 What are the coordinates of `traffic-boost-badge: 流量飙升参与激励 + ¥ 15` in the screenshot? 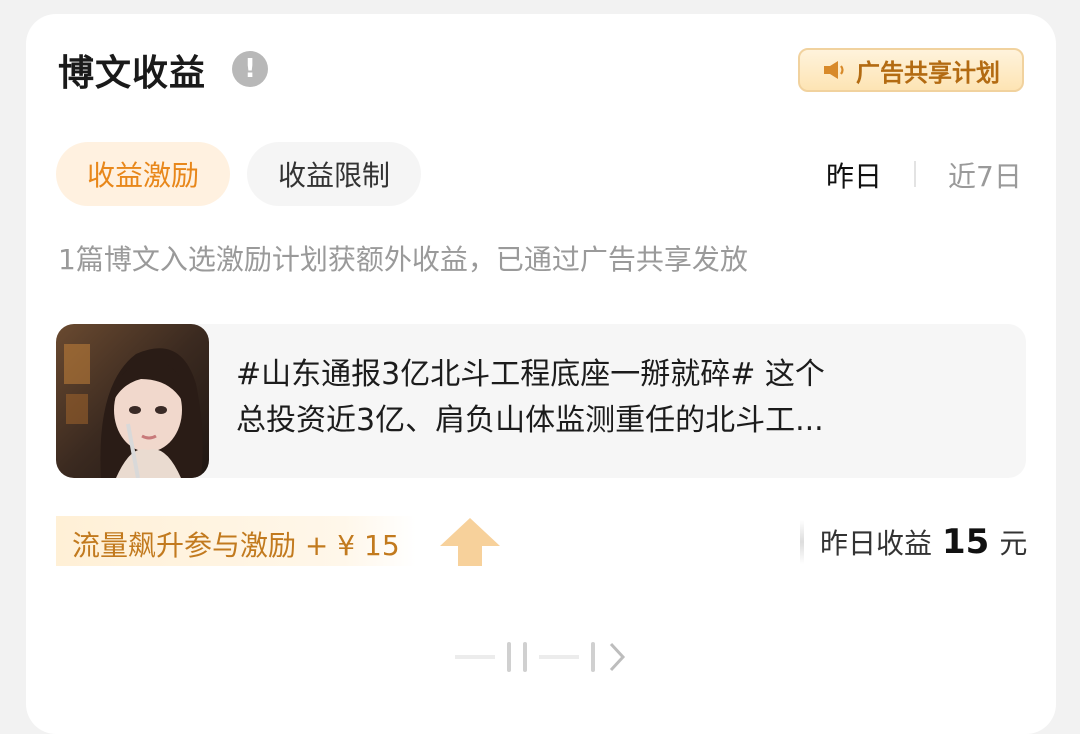 It's located at (278, 541).